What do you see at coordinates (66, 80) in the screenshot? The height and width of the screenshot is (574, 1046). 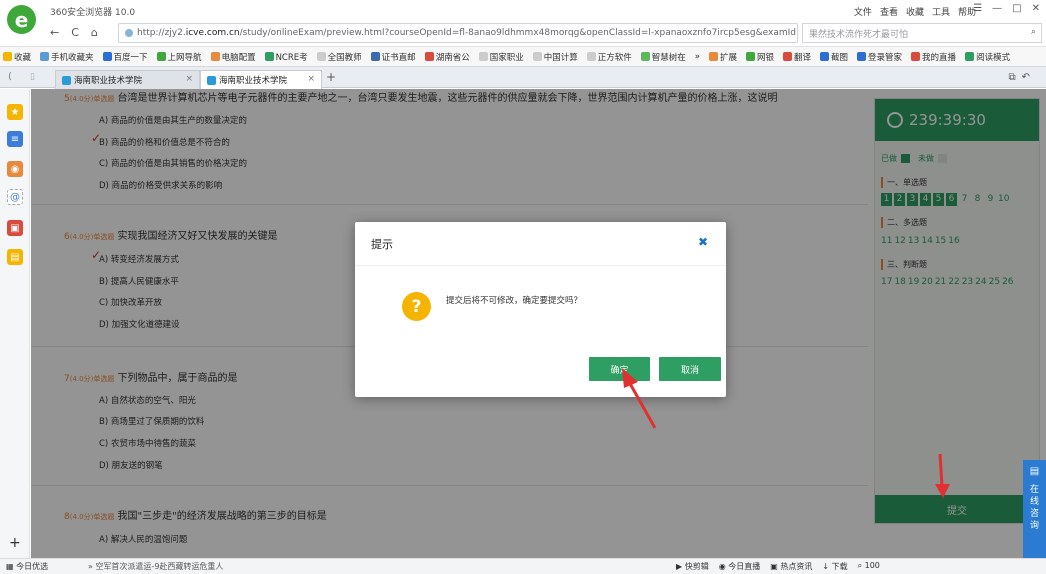 I see `tab-favicon` at bounding box center [66, 80].